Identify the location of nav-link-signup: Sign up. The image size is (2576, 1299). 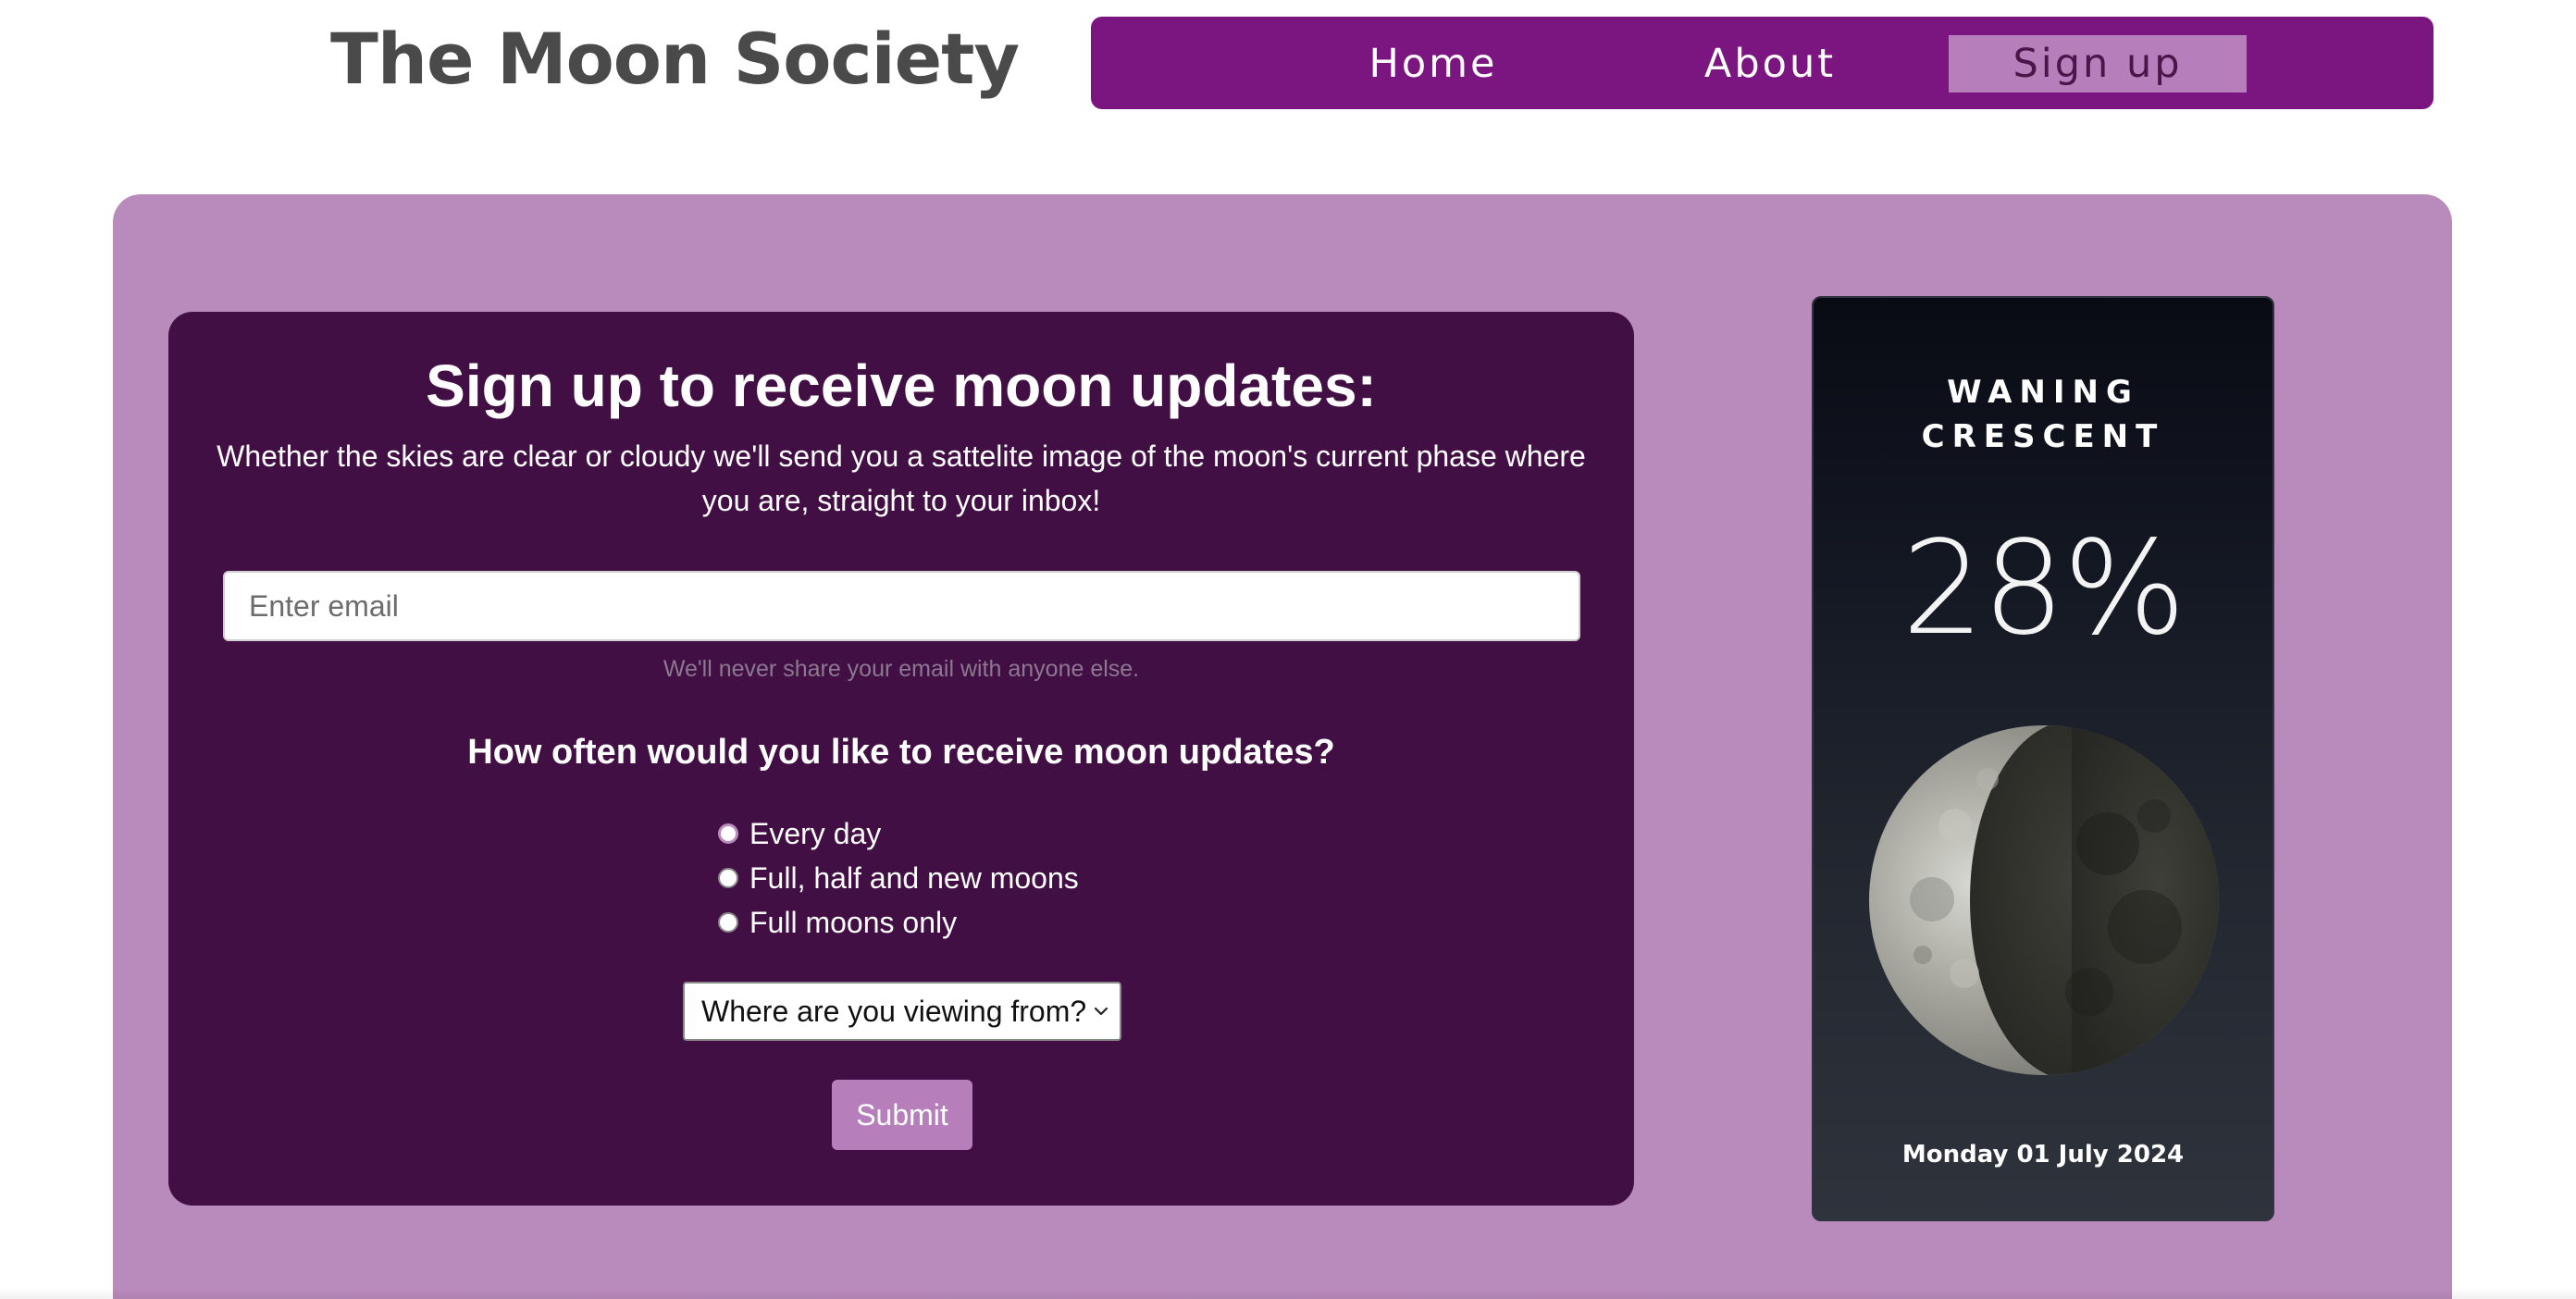
(2098, 64).